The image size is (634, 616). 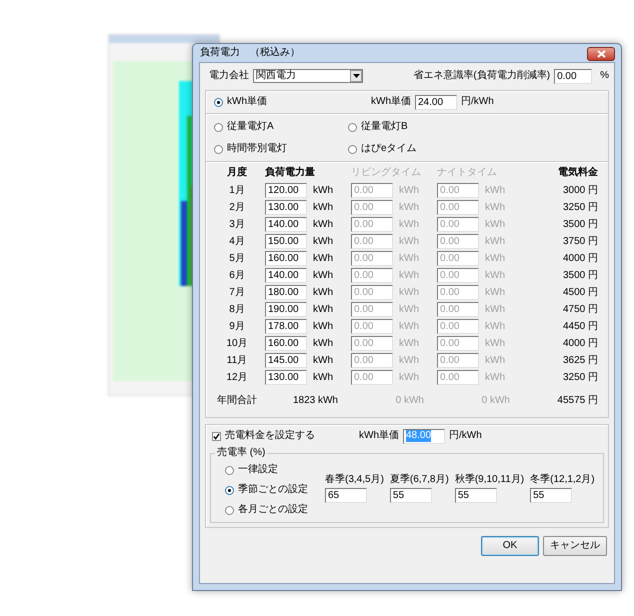 I want to click on unit-price-label: kWh単価, so click(x=391, y=102).